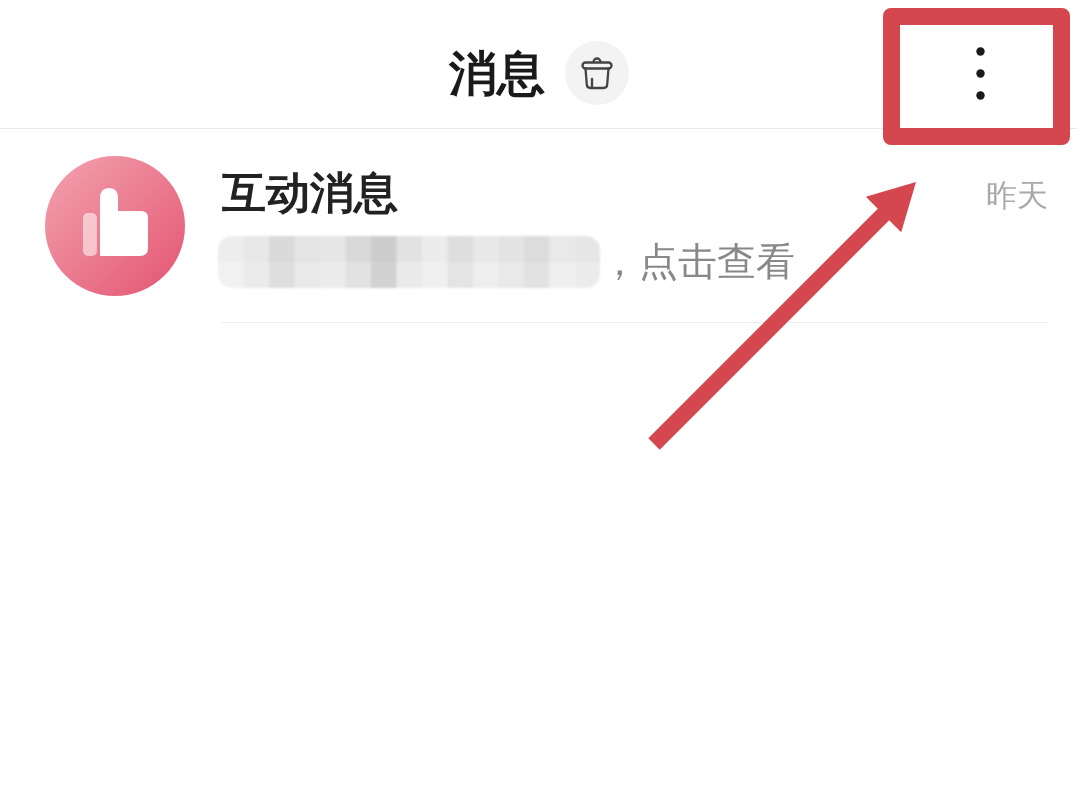  I want to click on pot-icon, so click(596, 73).